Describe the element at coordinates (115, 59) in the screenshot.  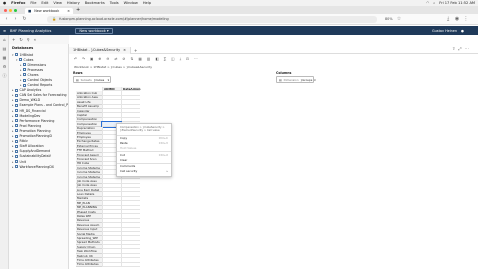
I see `swap-icon: ⇄` at that location.